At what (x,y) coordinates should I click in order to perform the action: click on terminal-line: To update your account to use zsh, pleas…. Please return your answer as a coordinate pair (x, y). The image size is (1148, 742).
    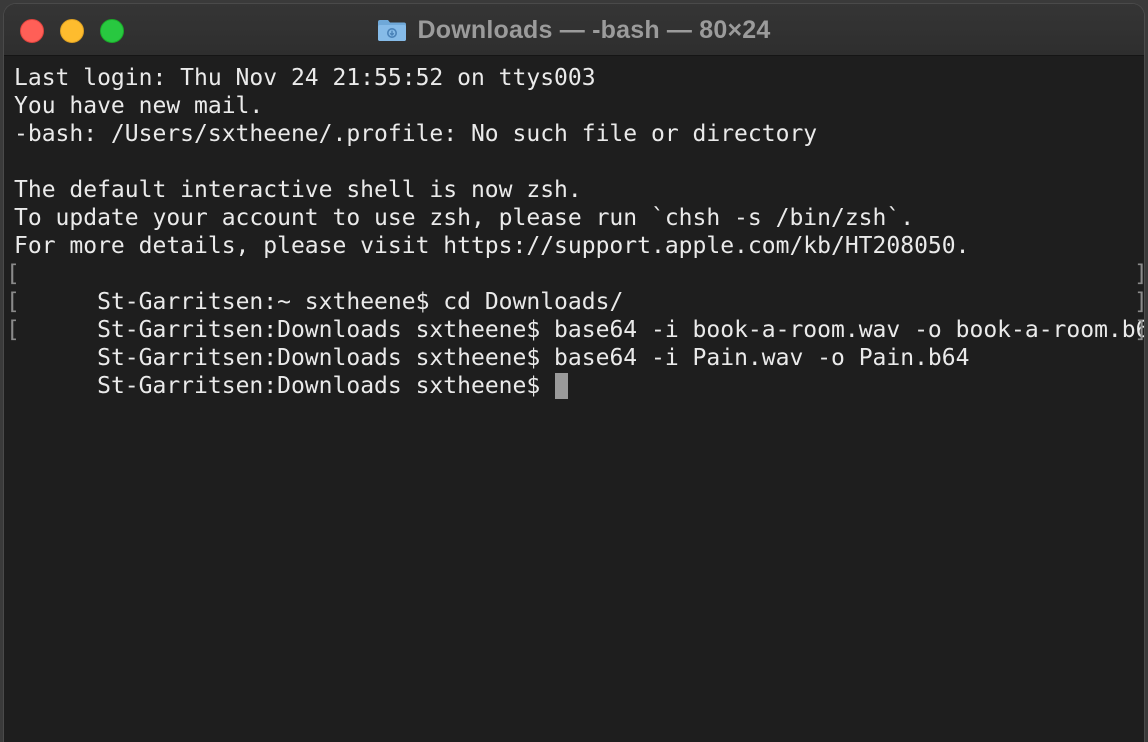
    Looking at the image, I should click on (464, 218).